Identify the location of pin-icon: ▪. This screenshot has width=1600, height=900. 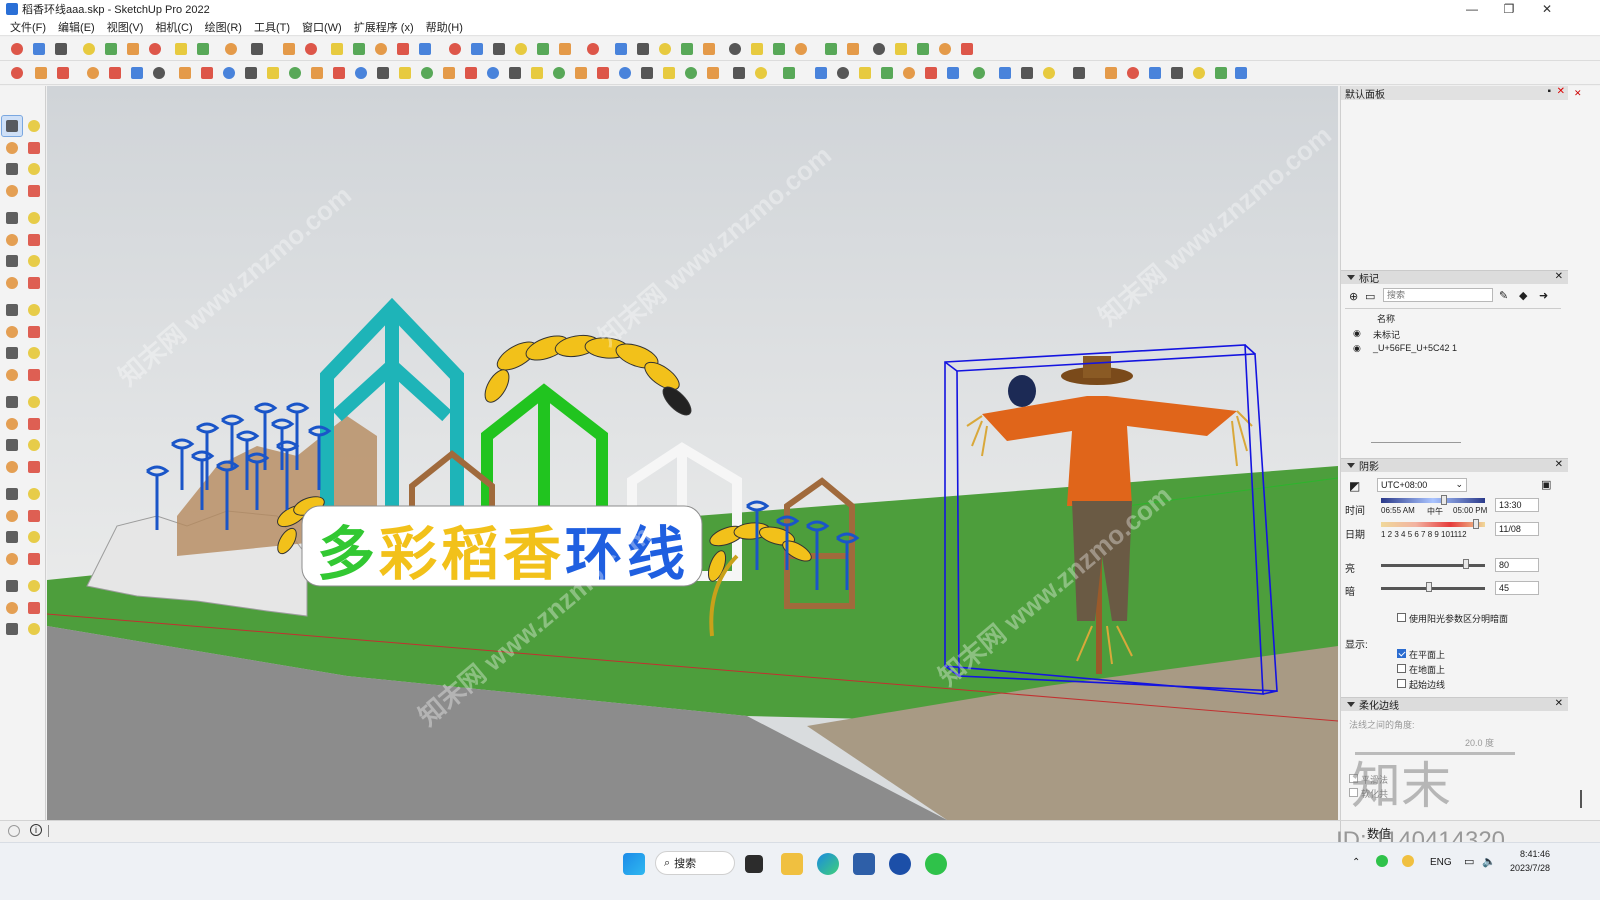
(1549, 91).